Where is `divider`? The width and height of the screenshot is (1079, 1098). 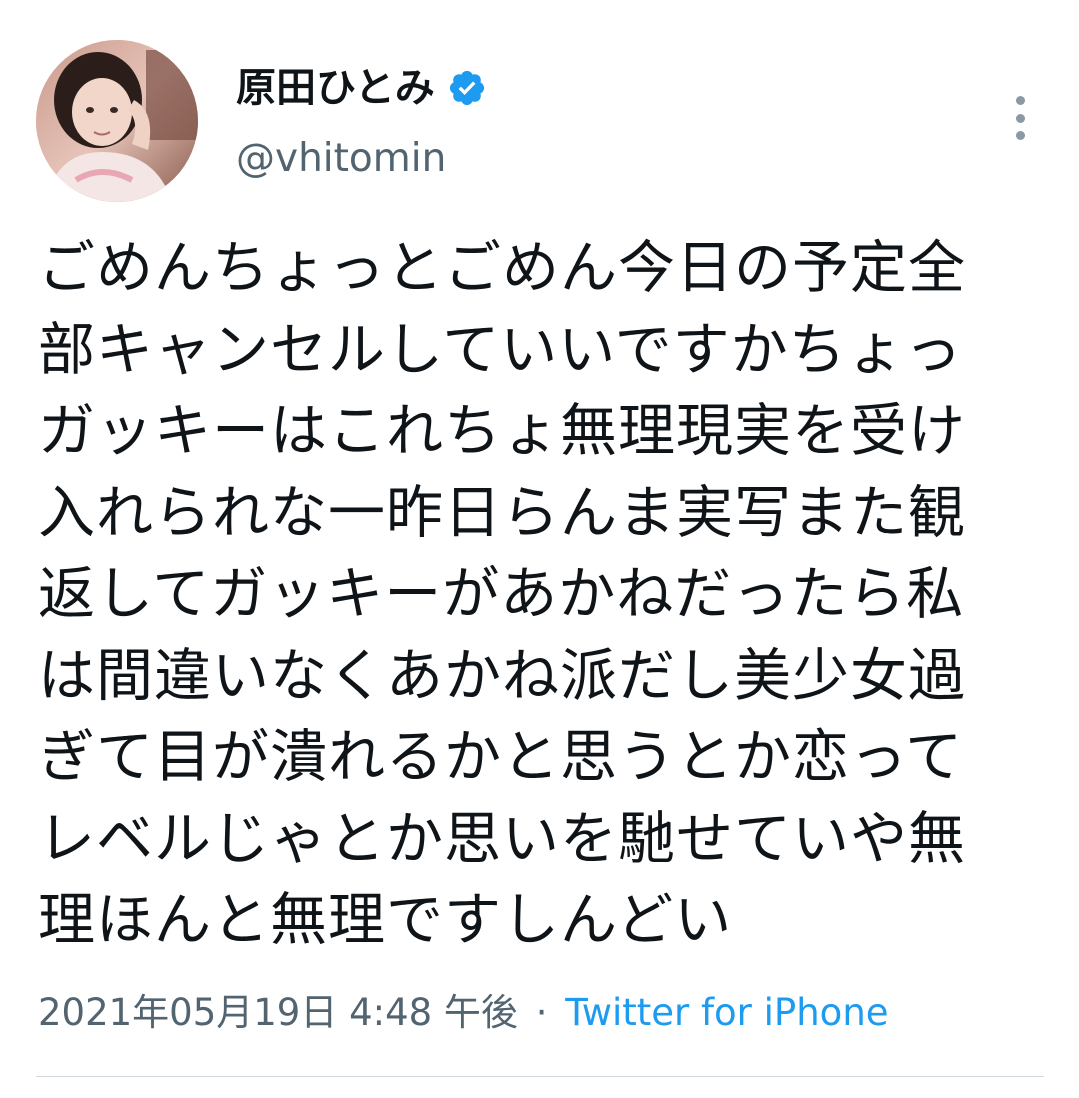
divider is located at coordinates (540, 1076).